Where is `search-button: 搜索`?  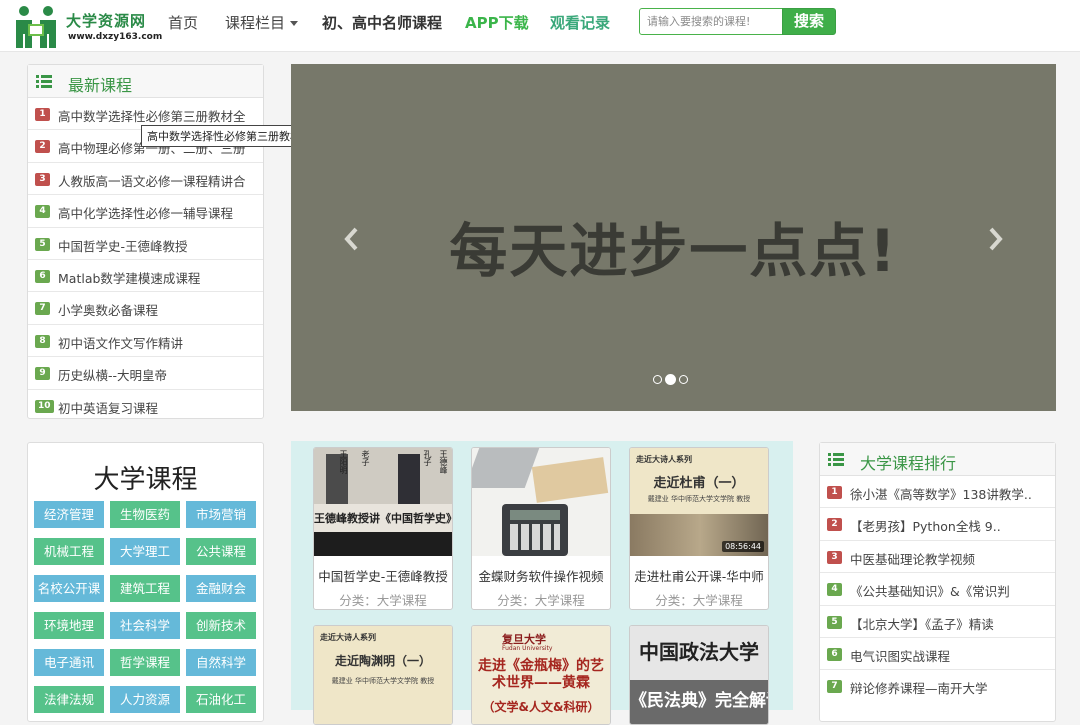 search-button: 搜索 is located at coordinates (809, 21).